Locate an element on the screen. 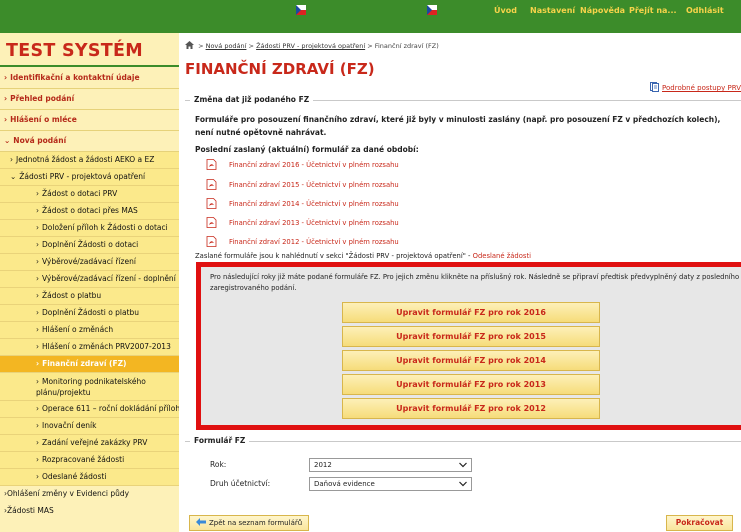 This screenshot has width=741, height=532. sidebar-item: › Finanční zdraví (FZ) is located at coordinates (89, 364).